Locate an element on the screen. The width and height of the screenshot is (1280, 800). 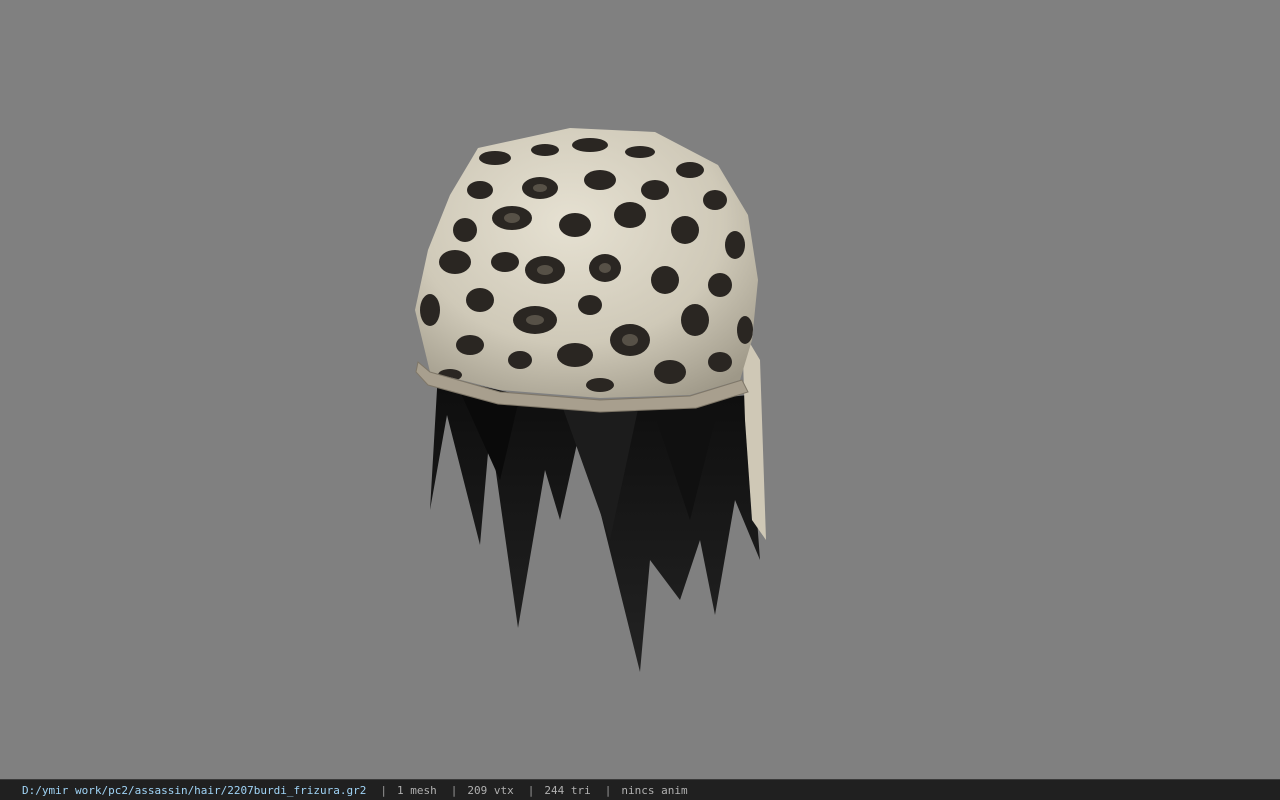
leopard-bandana-mesh is located at coordinates (586, 270).